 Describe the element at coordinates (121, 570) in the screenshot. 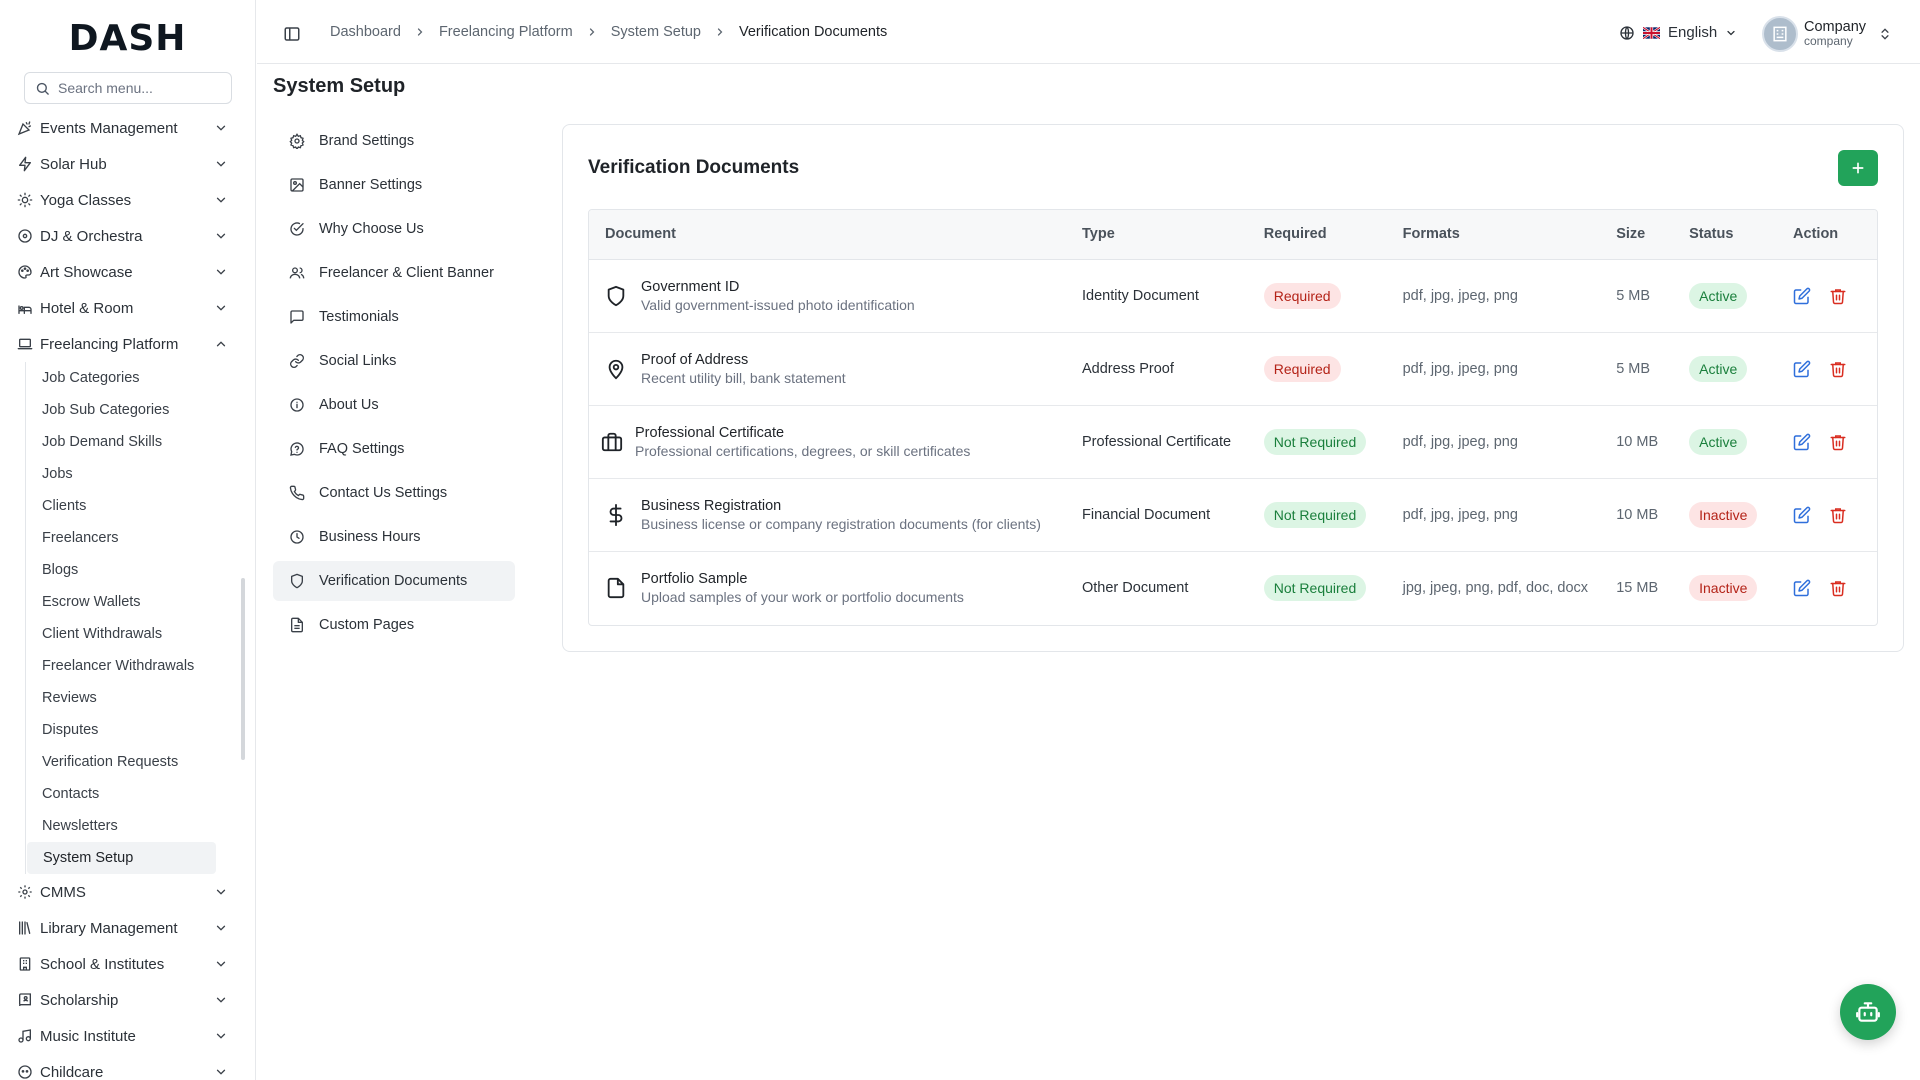

I see `submenu-item-blogs: Blogs` at that location.